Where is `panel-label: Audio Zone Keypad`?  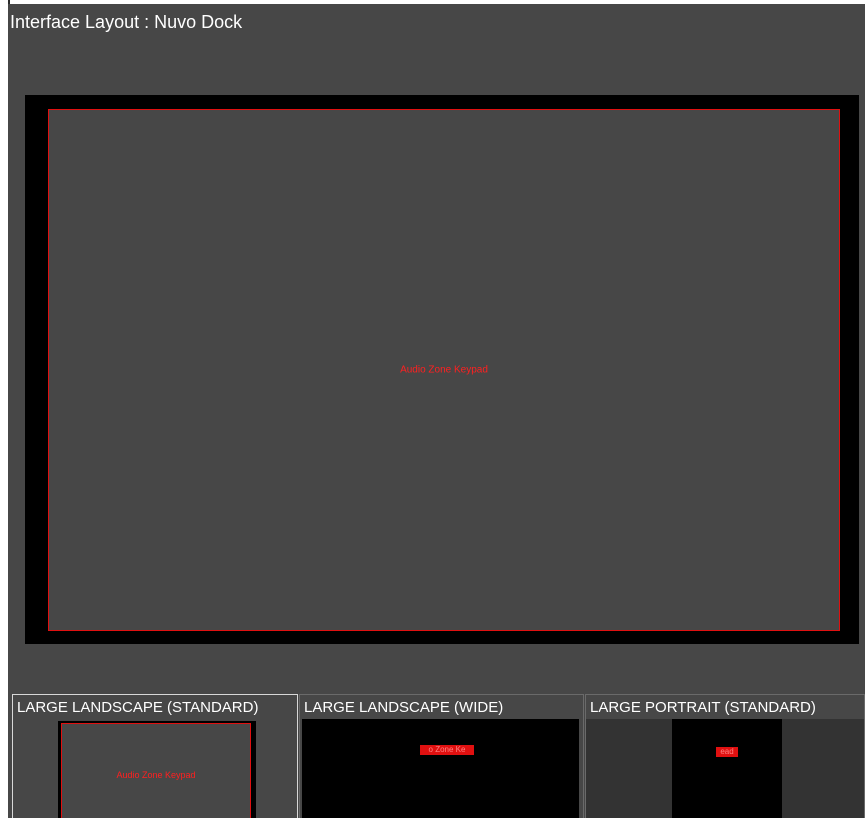 panel-label: Audio Zone Keypad is located at coordinates (444, 370).